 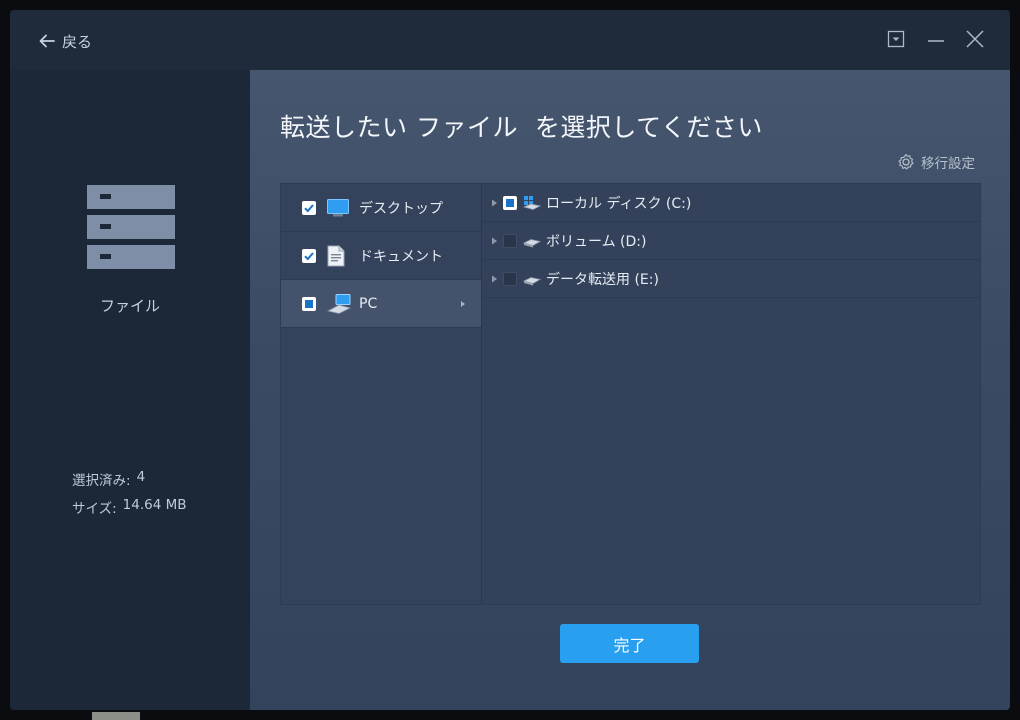 What do you see at coordinates (94, 509) in the screenshot?
I see `size-label: サイズ:` at bounding box center [94, 509].